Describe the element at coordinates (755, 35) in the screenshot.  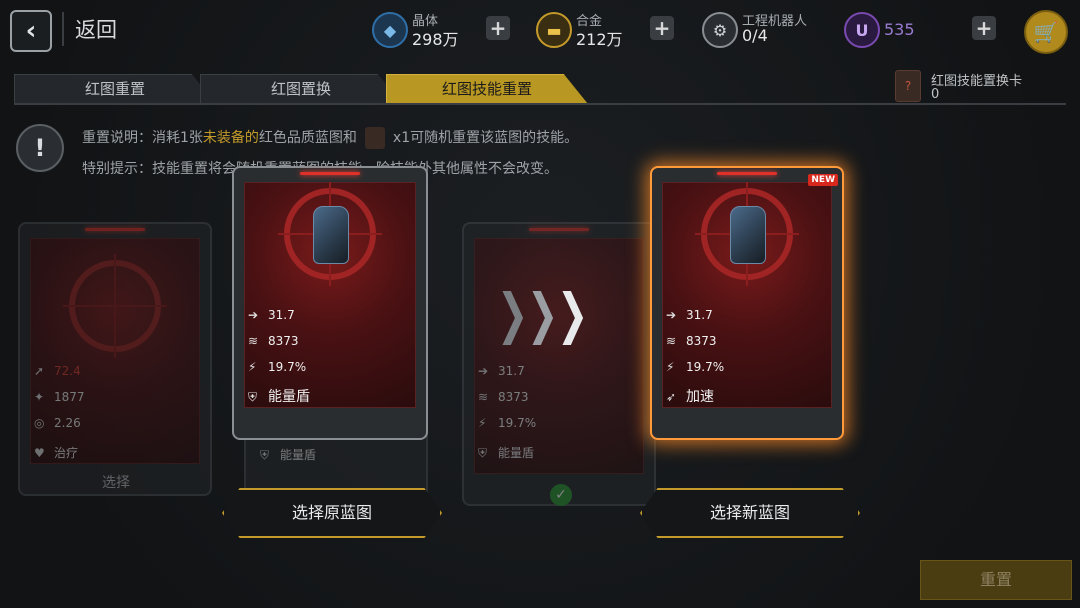
I see `resource-value: 0/4` at that location.